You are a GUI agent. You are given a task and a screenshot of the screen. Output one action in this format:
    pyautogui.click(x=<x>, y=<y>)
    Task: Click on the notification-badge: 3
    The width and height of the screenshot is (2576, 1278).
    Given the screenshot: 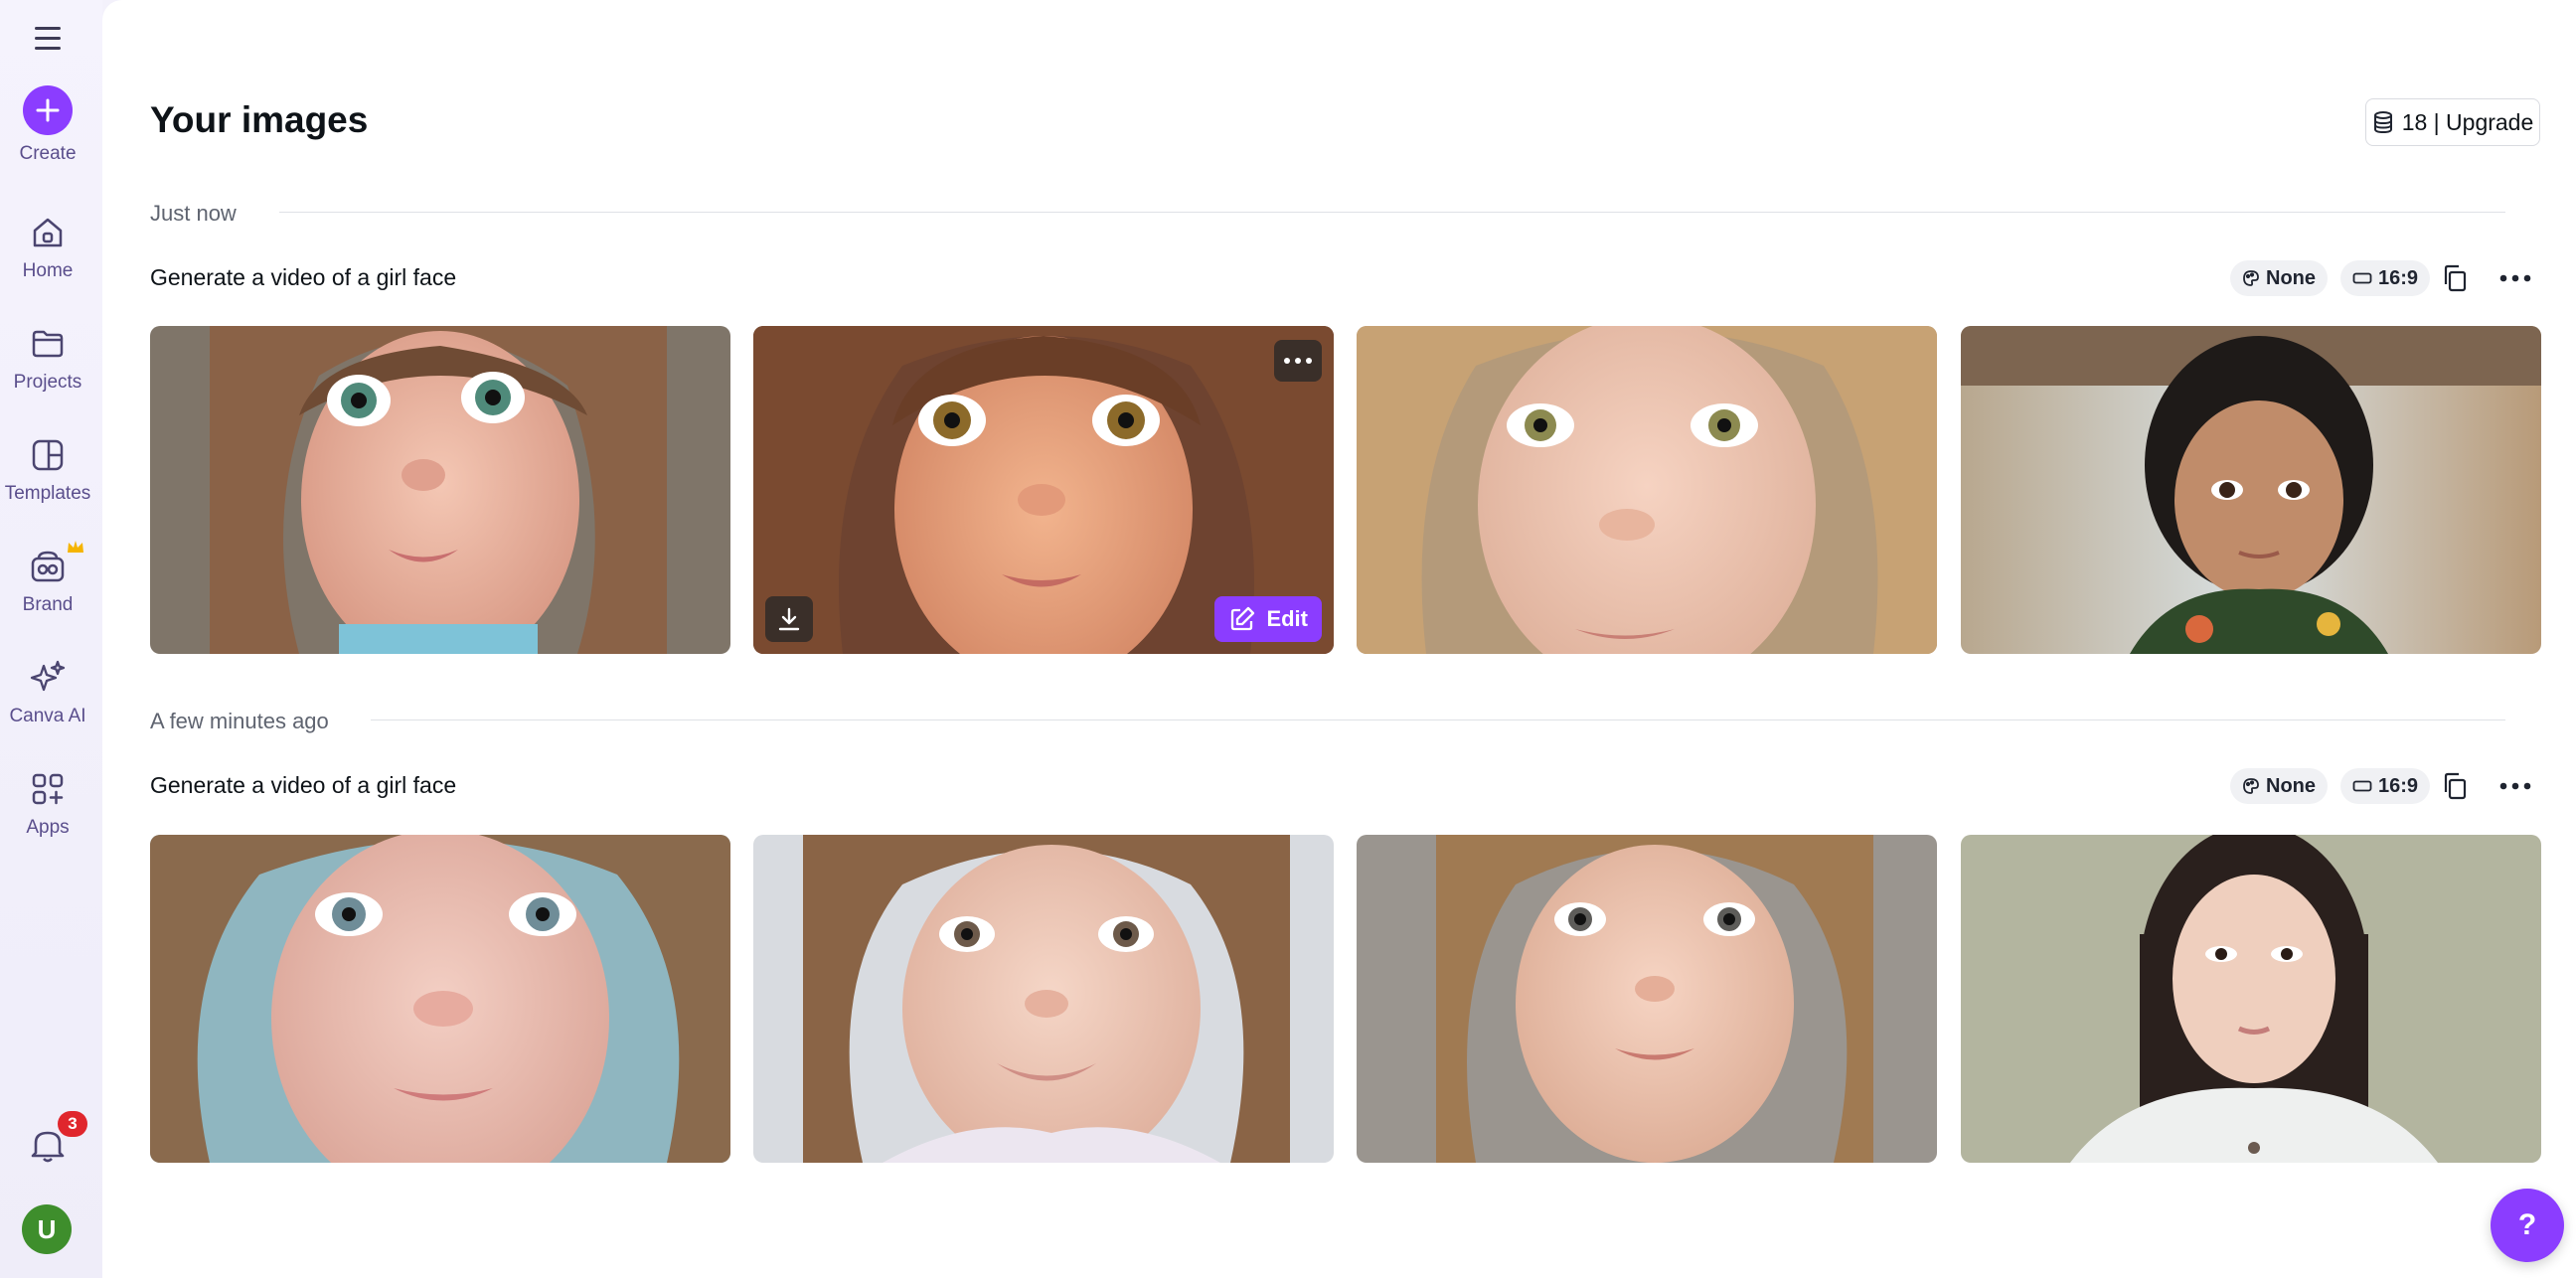 What is the action you would take?
    pyautogui.click(x=72, y=1124)
    